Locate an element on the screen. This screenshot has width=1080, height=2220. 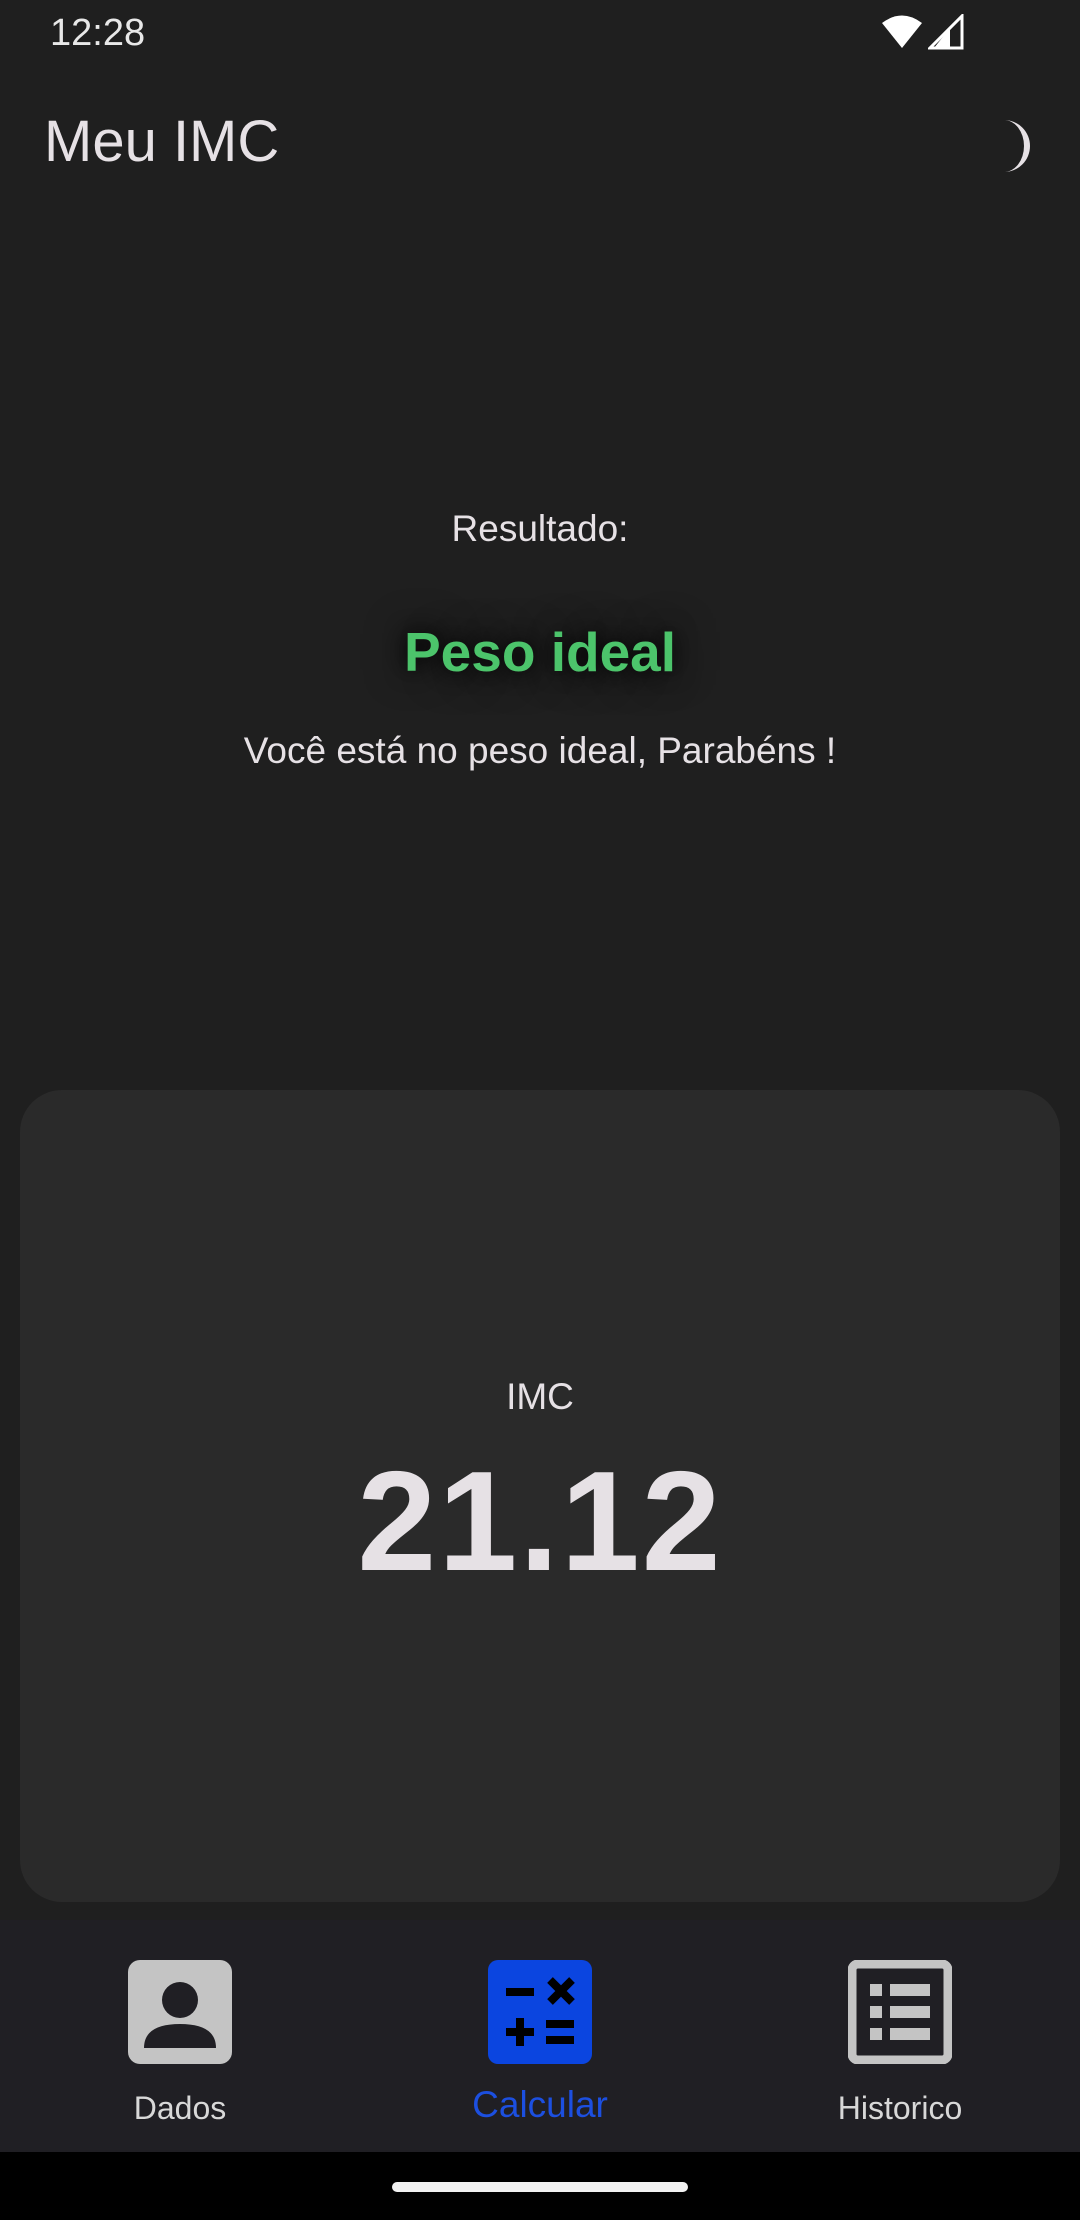
home-indicator is located at coordinates (540, 2187).